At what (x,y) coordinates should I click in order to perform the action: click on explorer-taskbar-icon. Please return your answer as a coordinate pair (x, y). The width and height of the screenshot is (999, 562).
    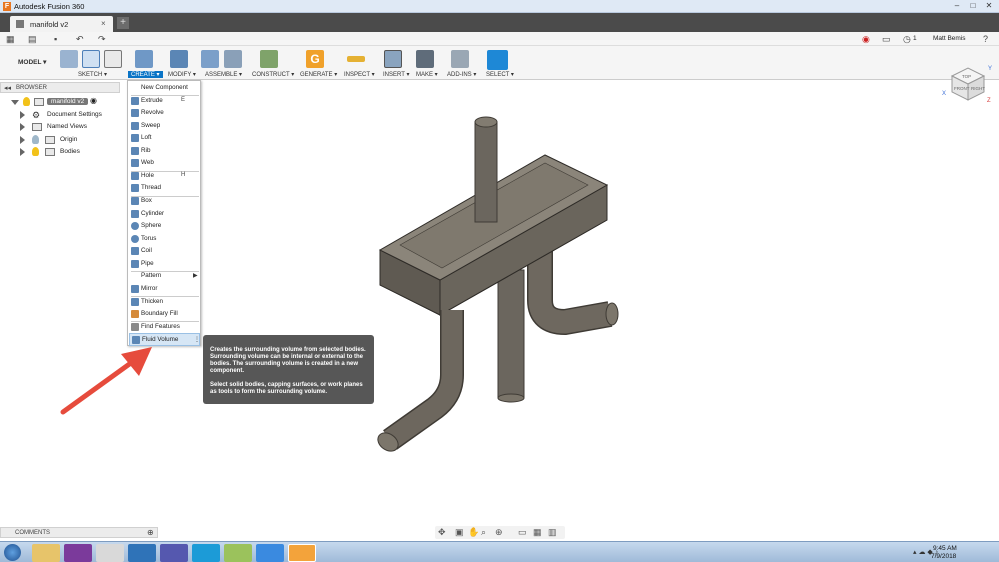
    Looking at the image, I should click on (46, 553).